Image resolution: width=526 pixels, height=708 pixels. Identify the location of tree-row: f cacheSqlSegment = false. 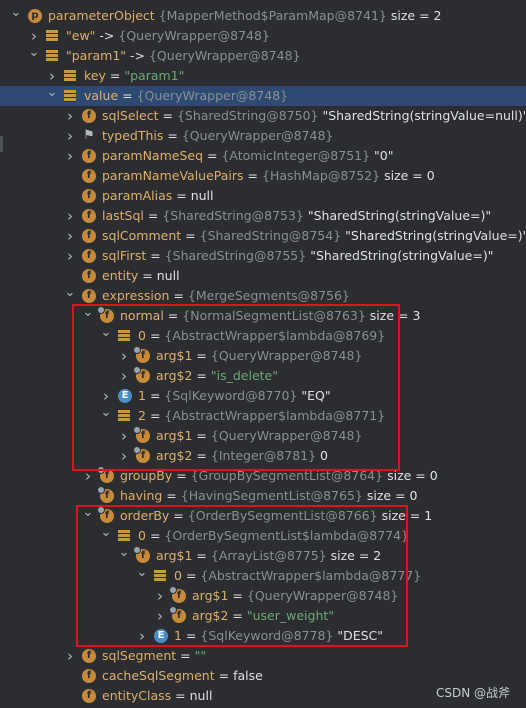
(263, 676).